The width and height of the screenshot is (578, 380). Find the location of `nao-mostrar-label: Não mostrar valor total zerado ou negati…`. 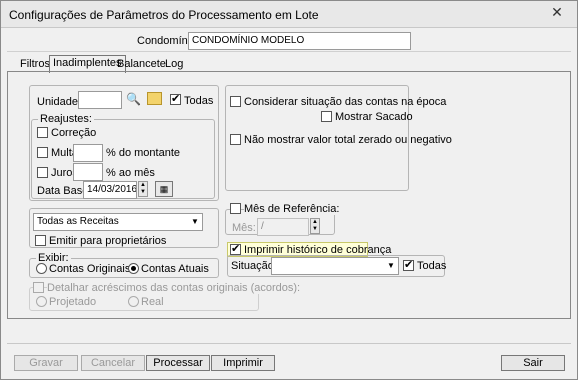

nao-mostrar-label: Não mostrar valor total zerado ou negati… is located at coordinates (348, 140).